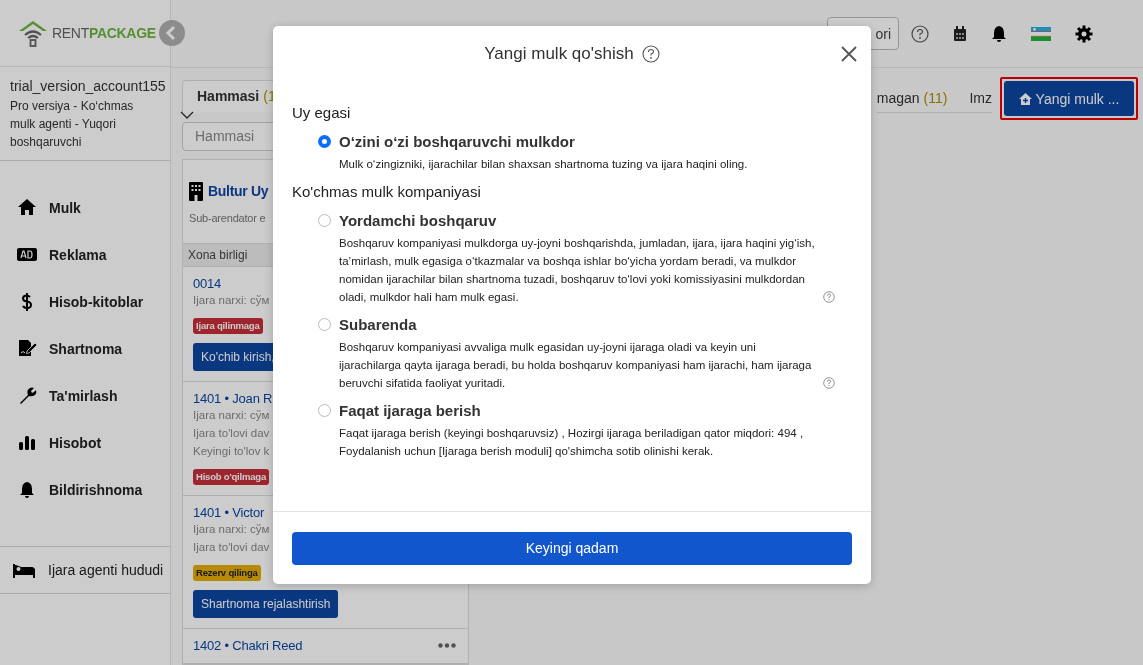 This screenshot has height=665, width=1143. I want to click on status-tab: magan (11), so click(912, 101).